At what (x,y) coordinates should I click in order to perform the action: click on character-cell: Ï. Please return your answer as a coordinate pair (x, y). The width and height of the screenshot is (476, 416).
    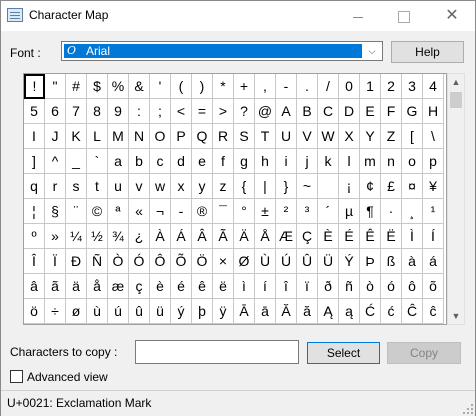
    Looking at the image, I should click on (55, 261).